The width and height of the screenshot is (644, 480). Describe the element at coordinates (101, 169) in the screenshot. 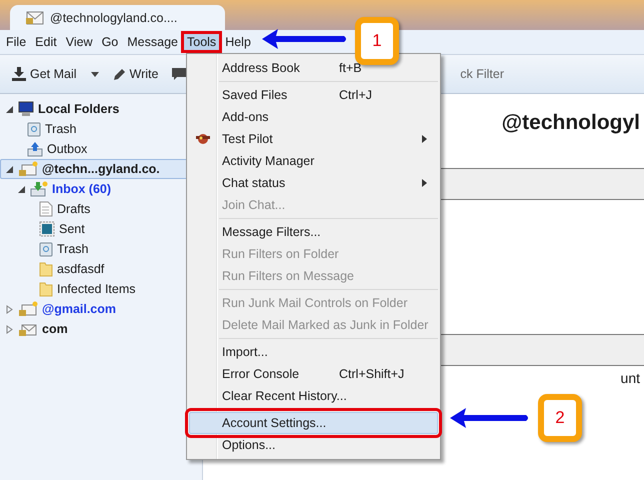

I see `folder-label: @techn...gyland.co.` at that location.